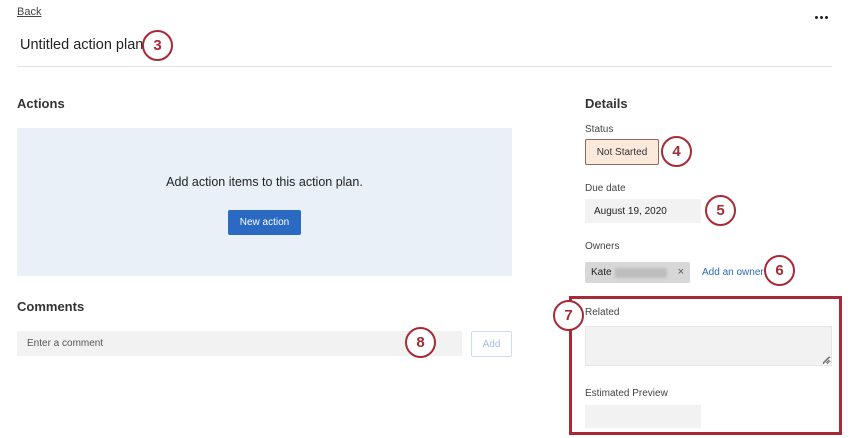  Describe the element at coordinates (424, 66) in the screenshot. I see `header-divider` at that location.